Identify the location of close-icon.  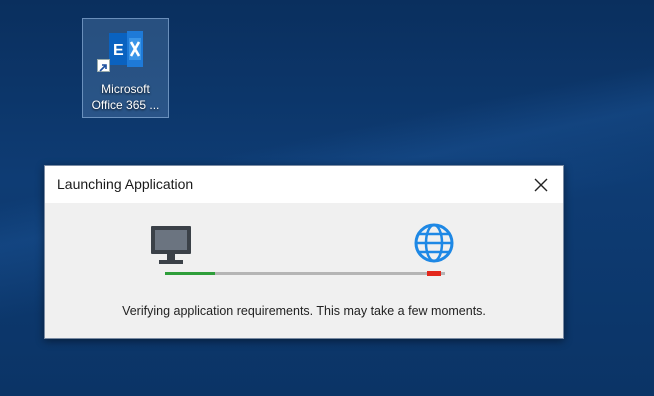
(541, 184).